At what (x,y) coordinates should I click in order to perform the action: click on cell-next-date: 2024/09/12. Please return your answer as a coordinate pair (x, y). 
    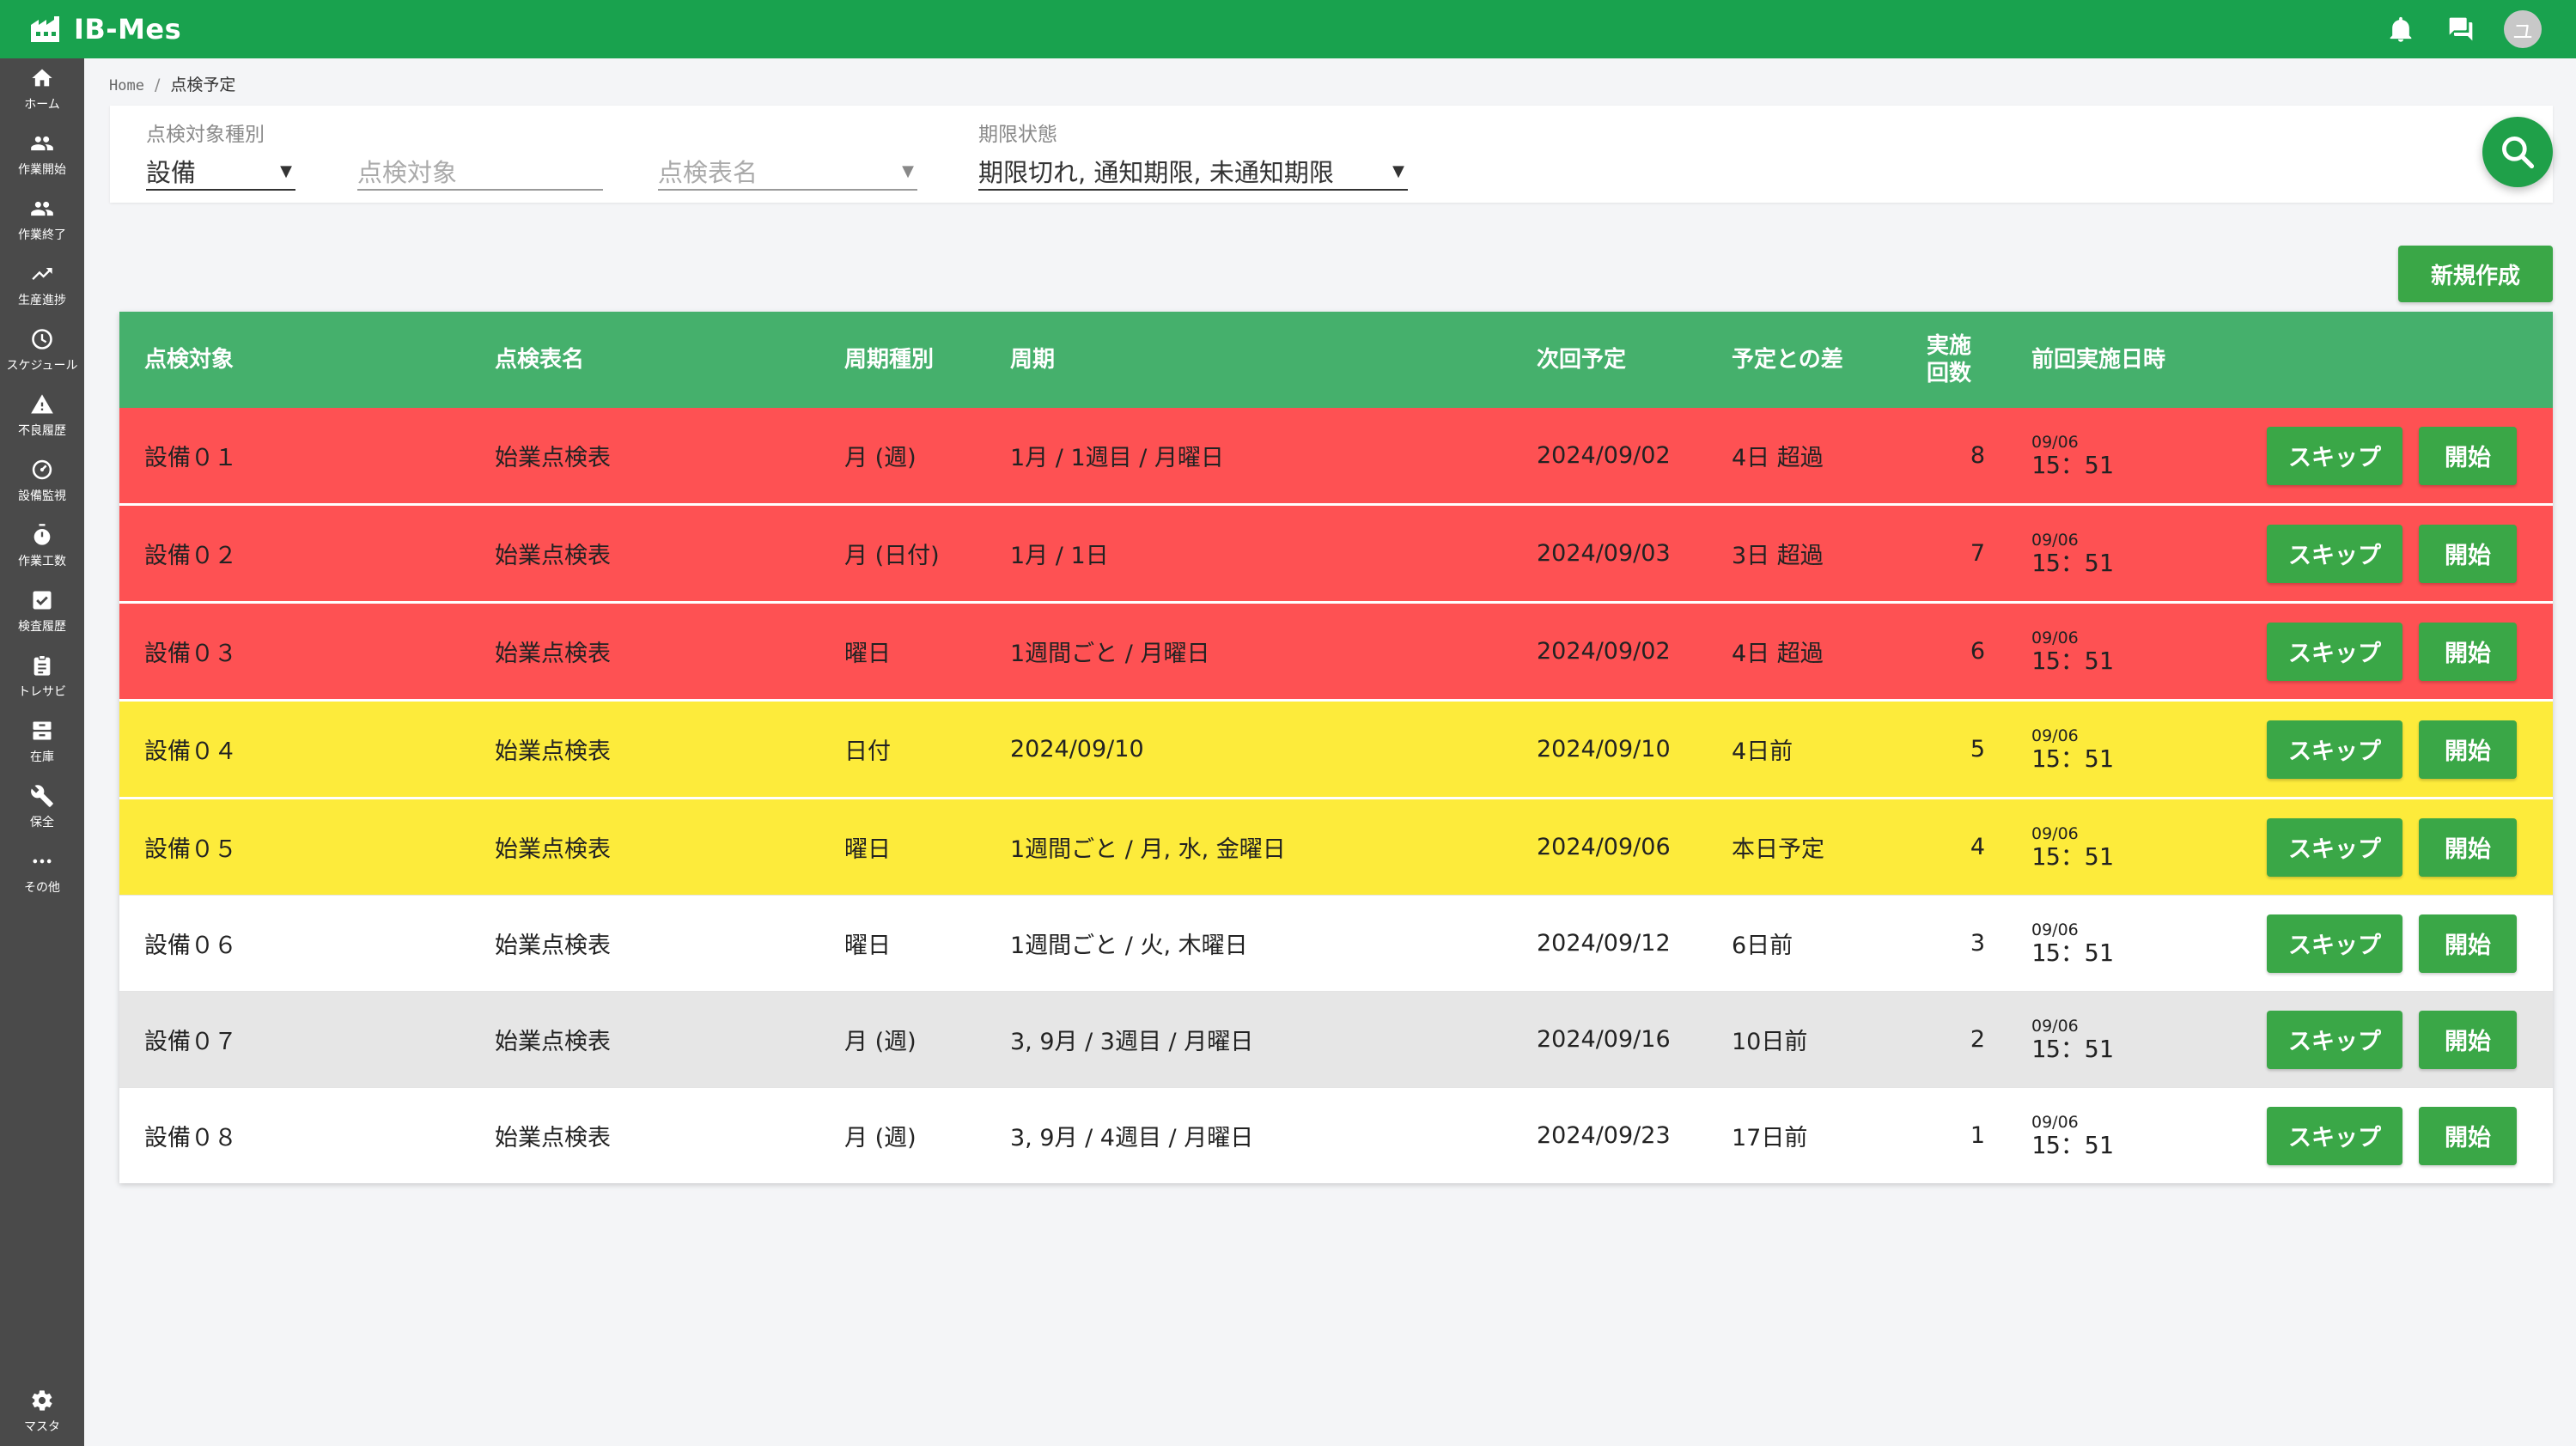
    Looking at the image, I should click on (1604, 944).